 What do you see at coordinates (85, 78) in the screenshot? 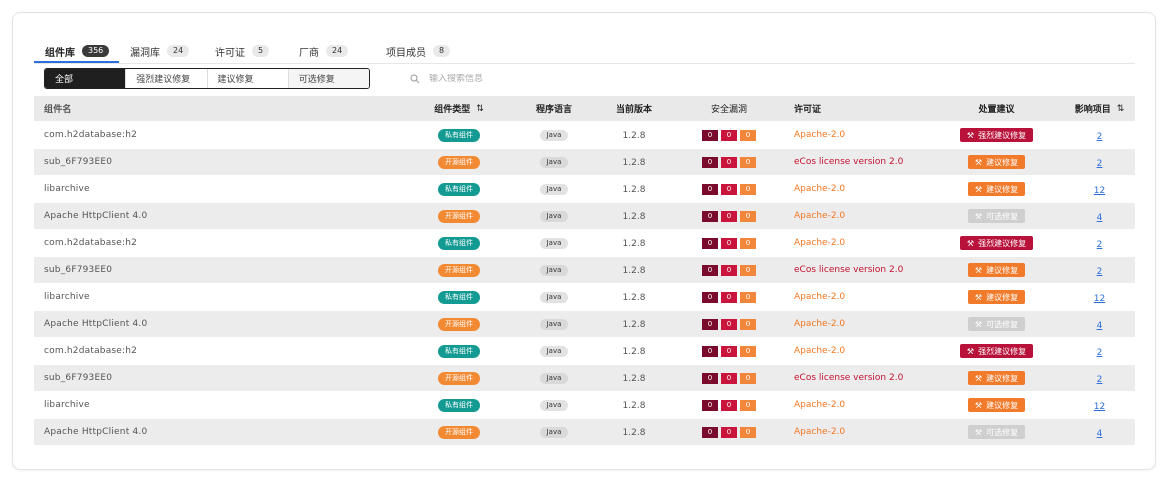
I see `filter-all: 全部` at bounding box center [85, 78].